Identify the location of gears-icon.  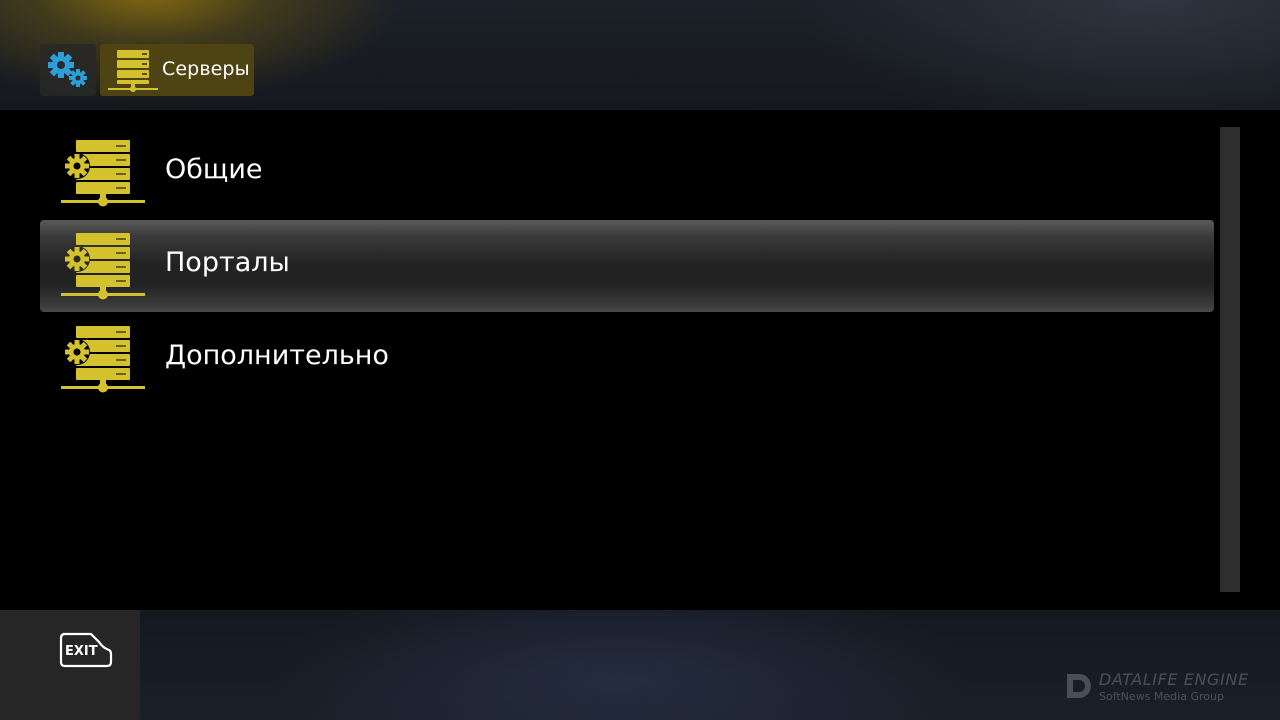
(67, 69).